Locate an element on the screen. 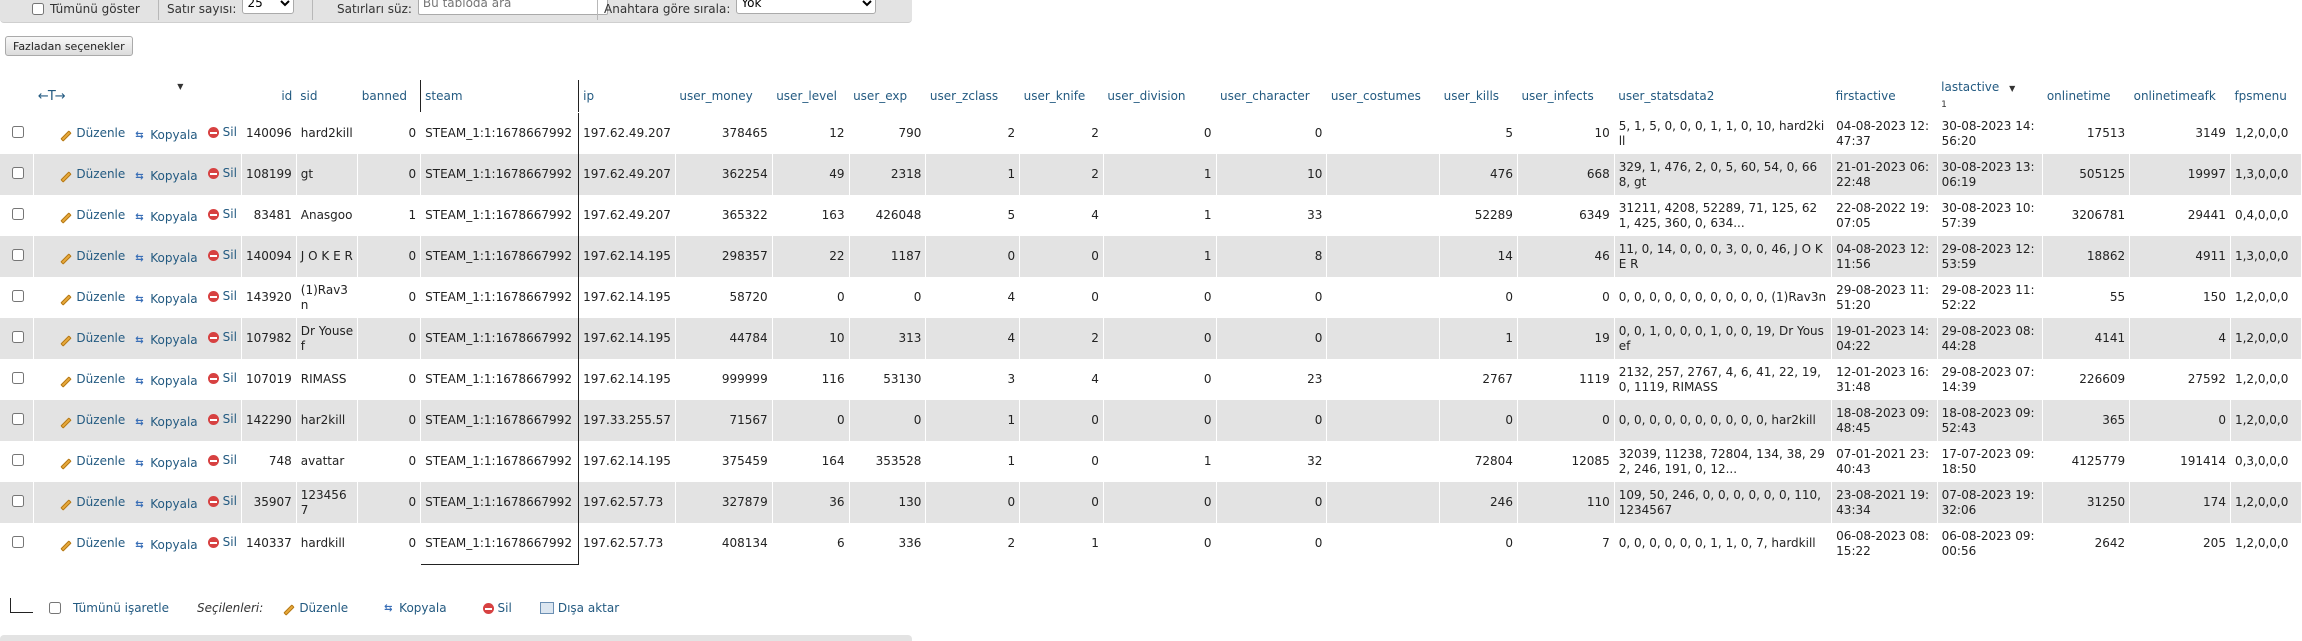 This screenshot has height=641, width=2302. cell-firstactive: 29-08-2023 11:51:20 is located at coordinates (1884, 297).